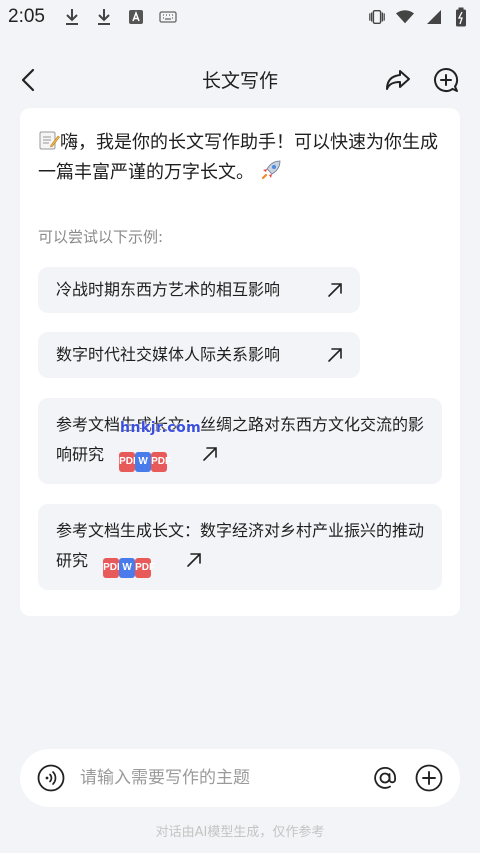  Describe the element at coordinates (136, 17) in the screenshot. I see `font-a-icon` at that location.